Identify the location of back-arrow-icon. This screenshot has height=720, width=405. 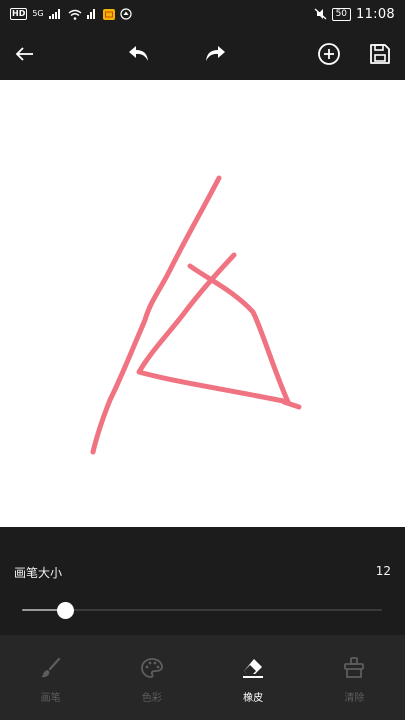
(24, 54).